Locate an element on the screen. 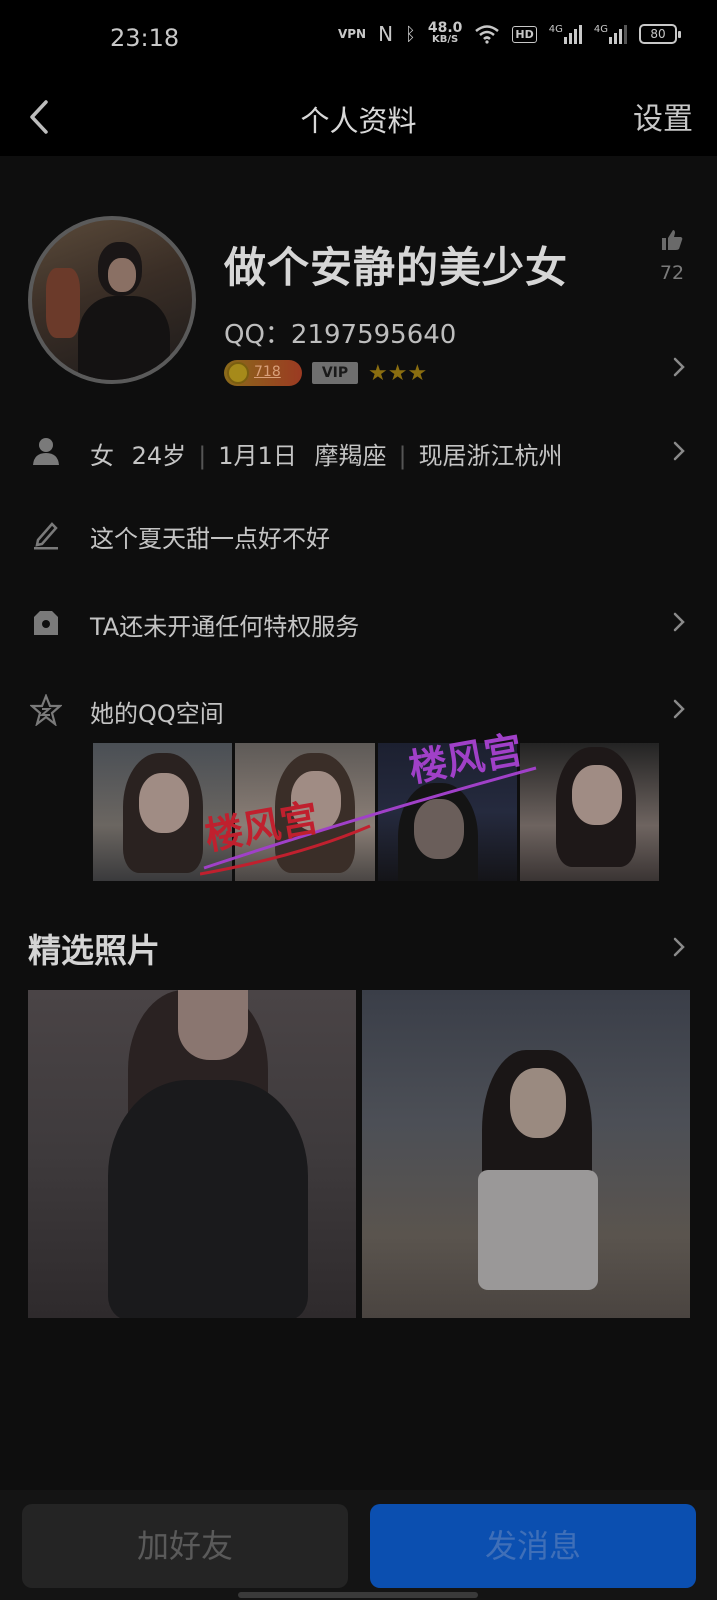 Image resolution: width=717 pixels, height=1600 pixels. age: 24岁 is located at coordinates (159, 456).